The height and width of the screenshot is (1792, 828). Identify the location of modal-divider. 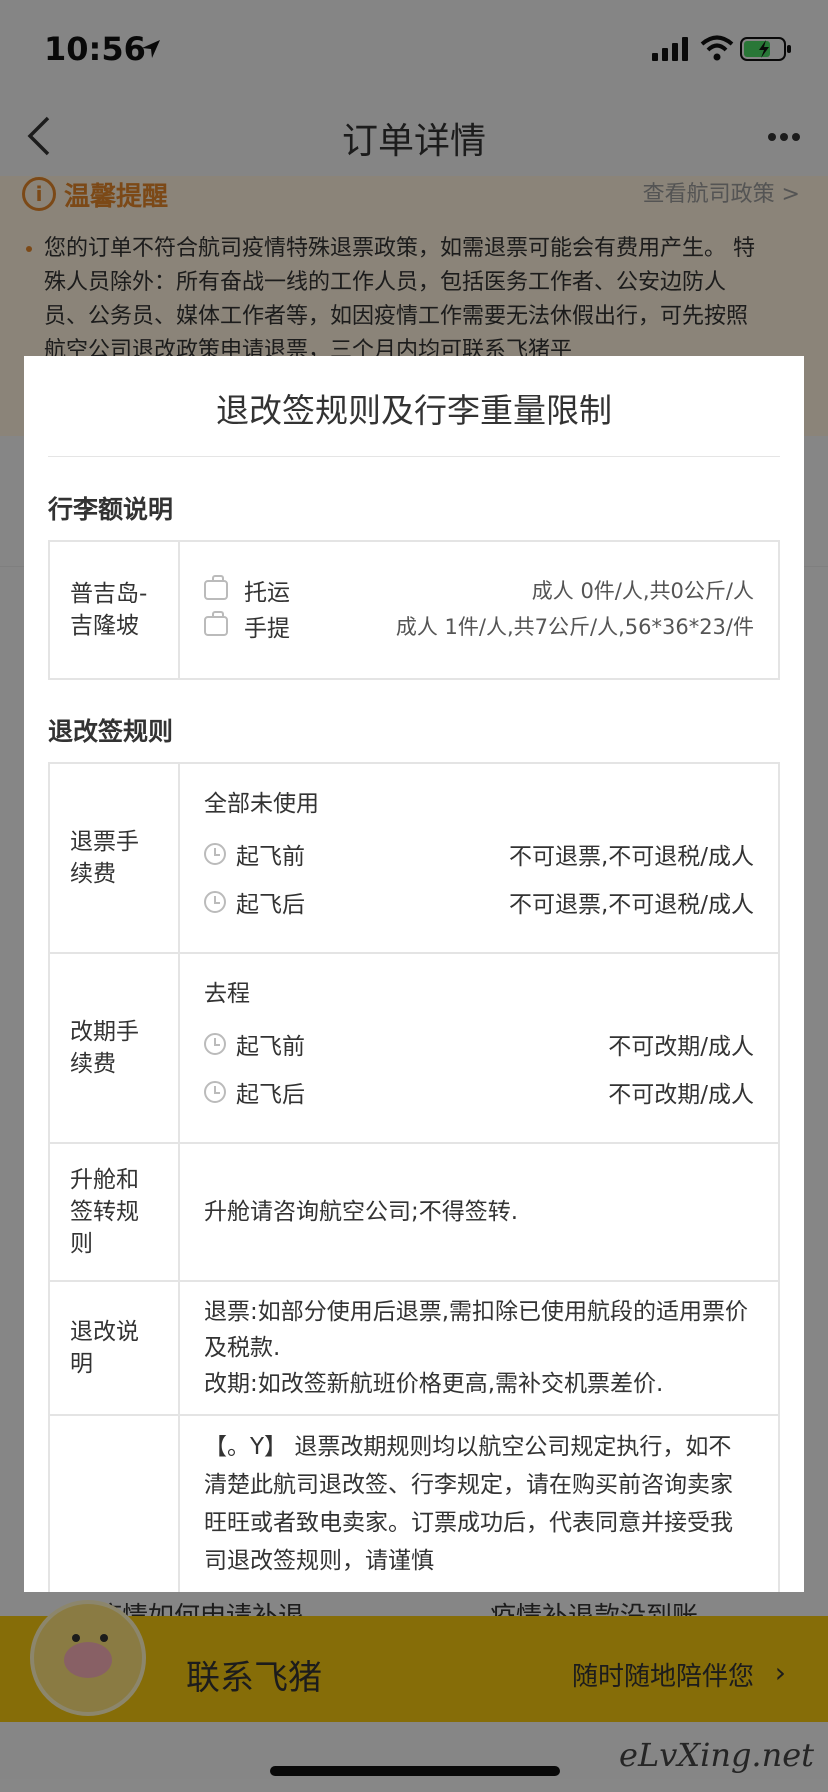
(414, 456).